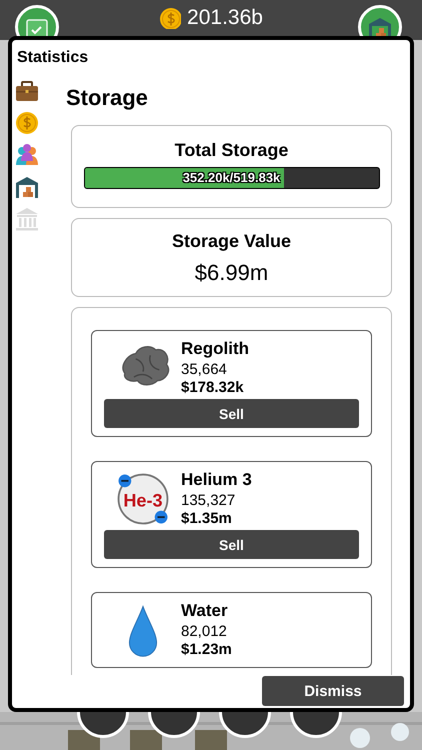 Image resolution: width=422 pixels, height=750 pixels. Describe the element at coordinates (215, 349) in the screenshot. I see `resource-name: Regolith` at that location.